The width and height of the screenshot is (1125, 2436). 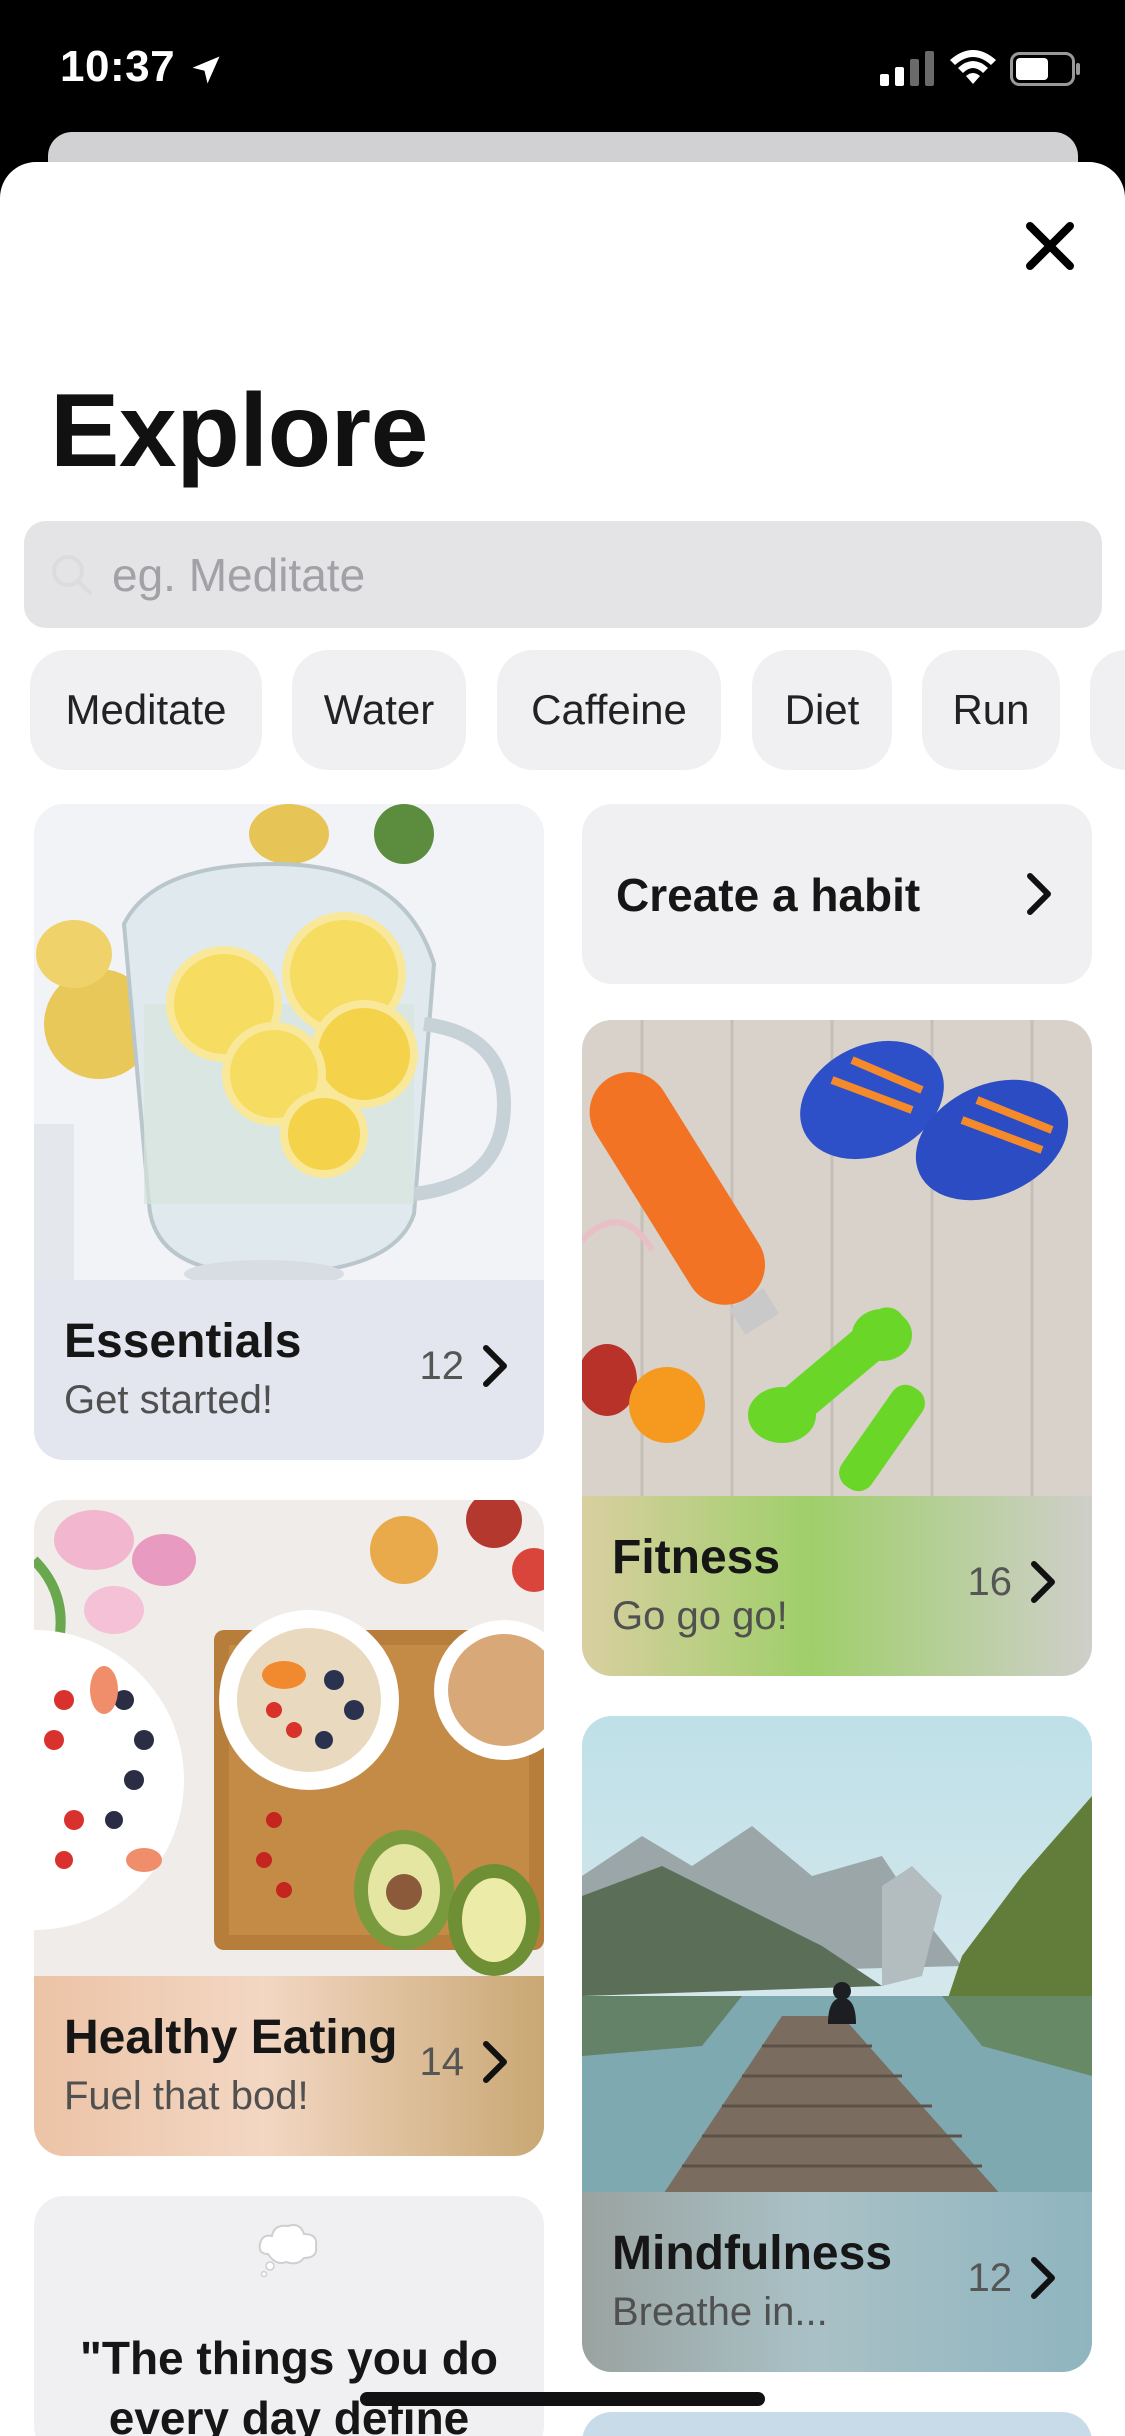 What do you see at coordinates (72, 575) in the screenshot?
I see `search-icon` at bounding box center [72, 575].